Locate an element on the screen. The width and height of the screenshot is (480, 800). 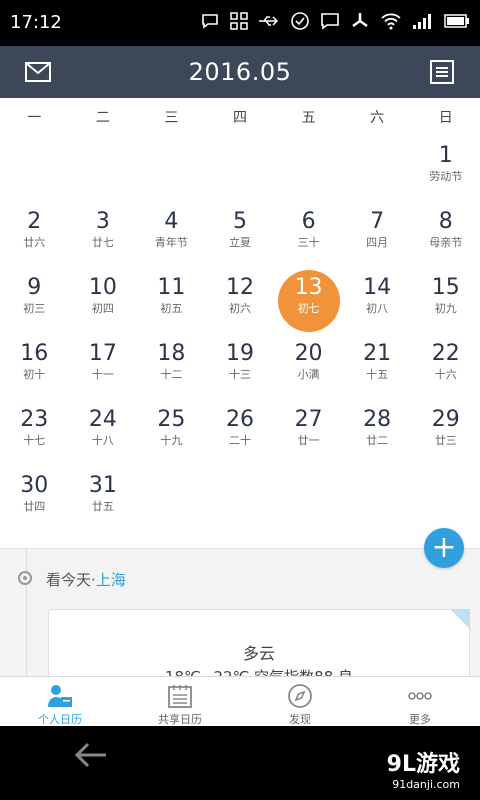
add-event-button: + is located at coordinates (444, 548).